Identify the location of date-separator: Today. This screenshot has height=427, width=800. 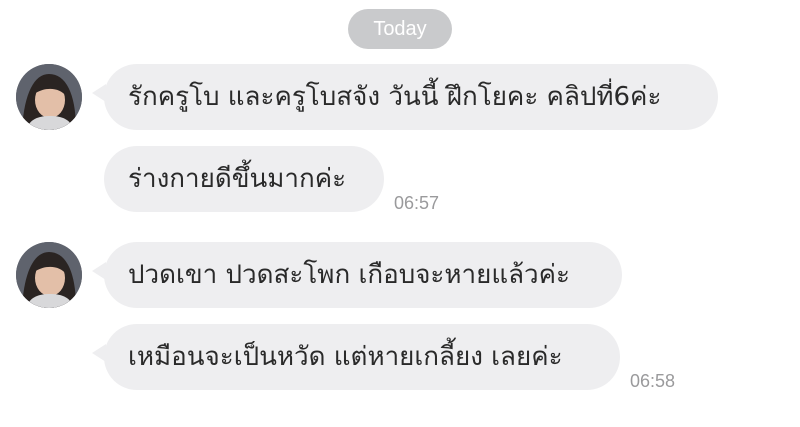
(400, 29).